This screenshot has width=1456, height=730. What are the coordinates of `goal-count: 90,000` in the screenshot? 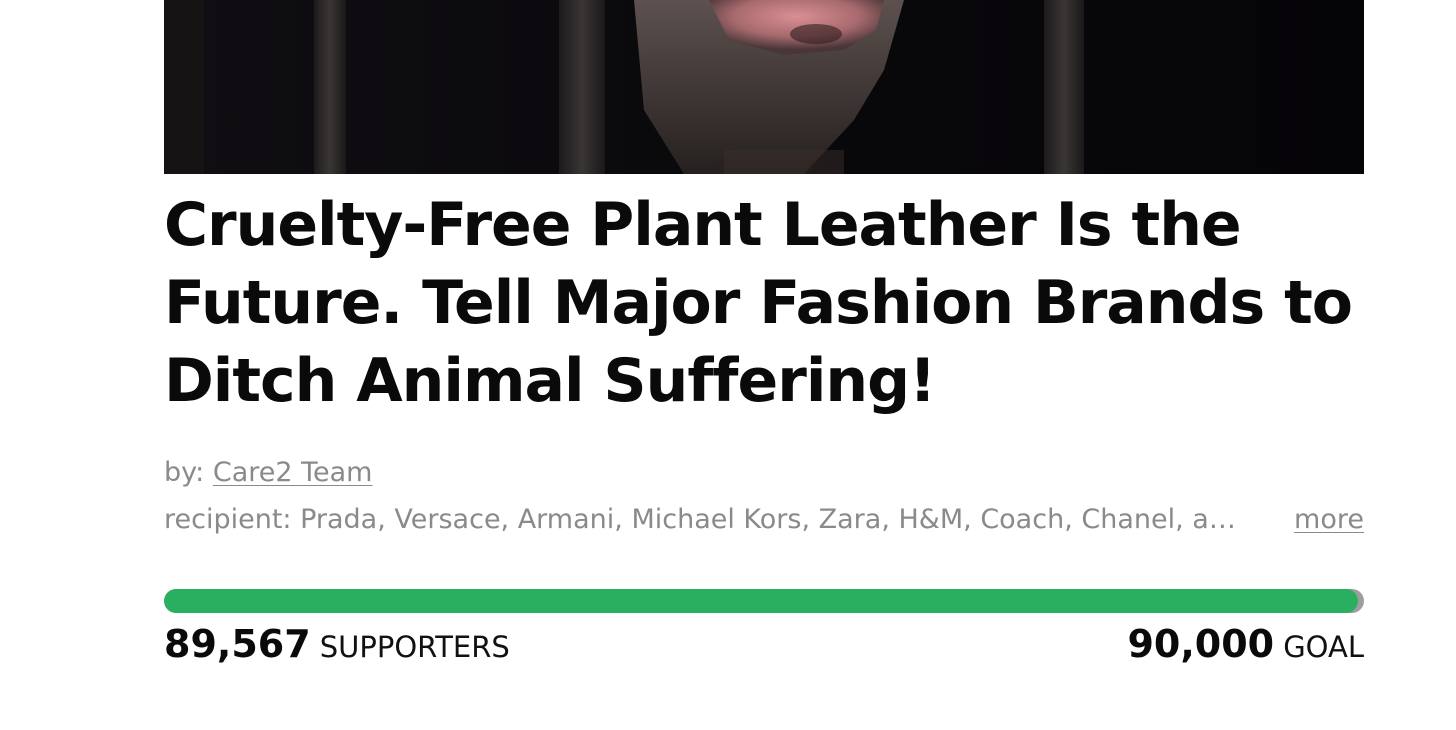 It's located at (1201, 644).